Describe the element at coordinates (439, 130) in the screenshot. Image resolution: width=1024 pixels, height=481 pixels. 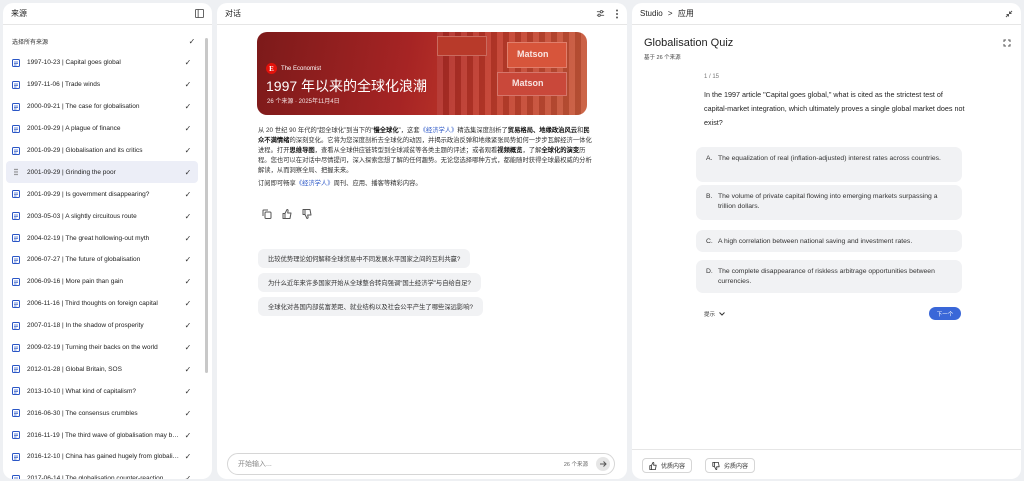
I see `economist-link: 《经济学人》` at that location.